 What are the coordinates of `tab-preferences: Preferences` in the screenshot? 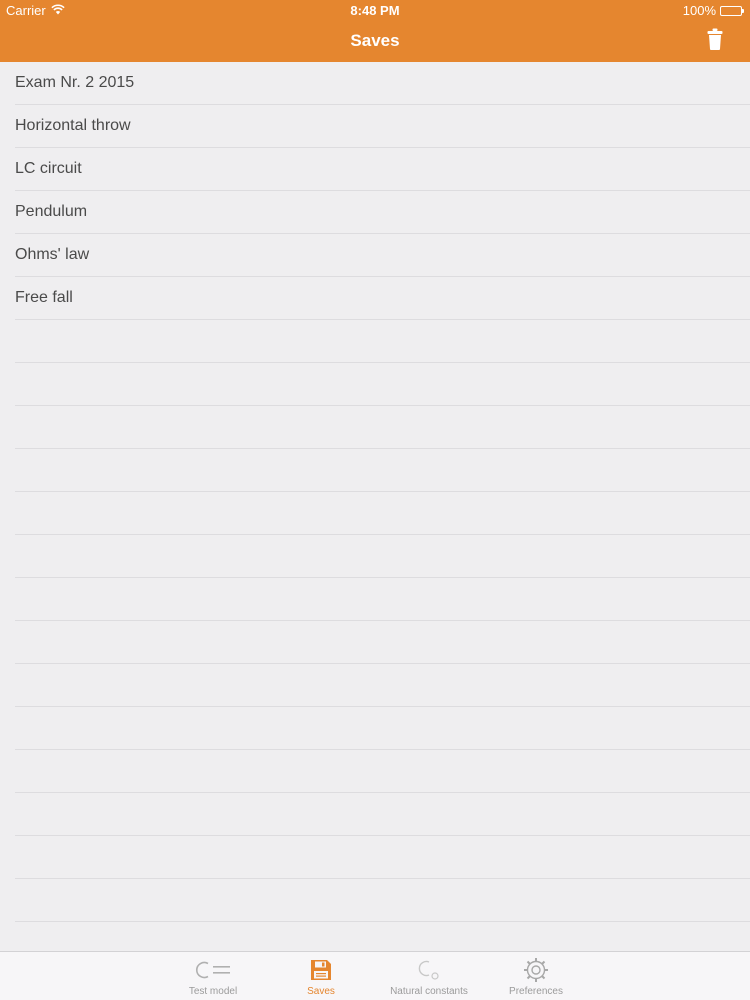 It's located at (536, 976).